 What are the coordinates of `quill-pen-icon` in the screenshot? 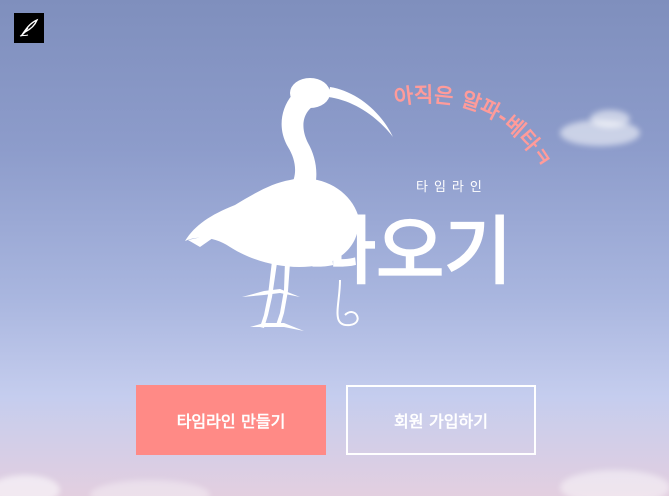 It's located at (29, 28).